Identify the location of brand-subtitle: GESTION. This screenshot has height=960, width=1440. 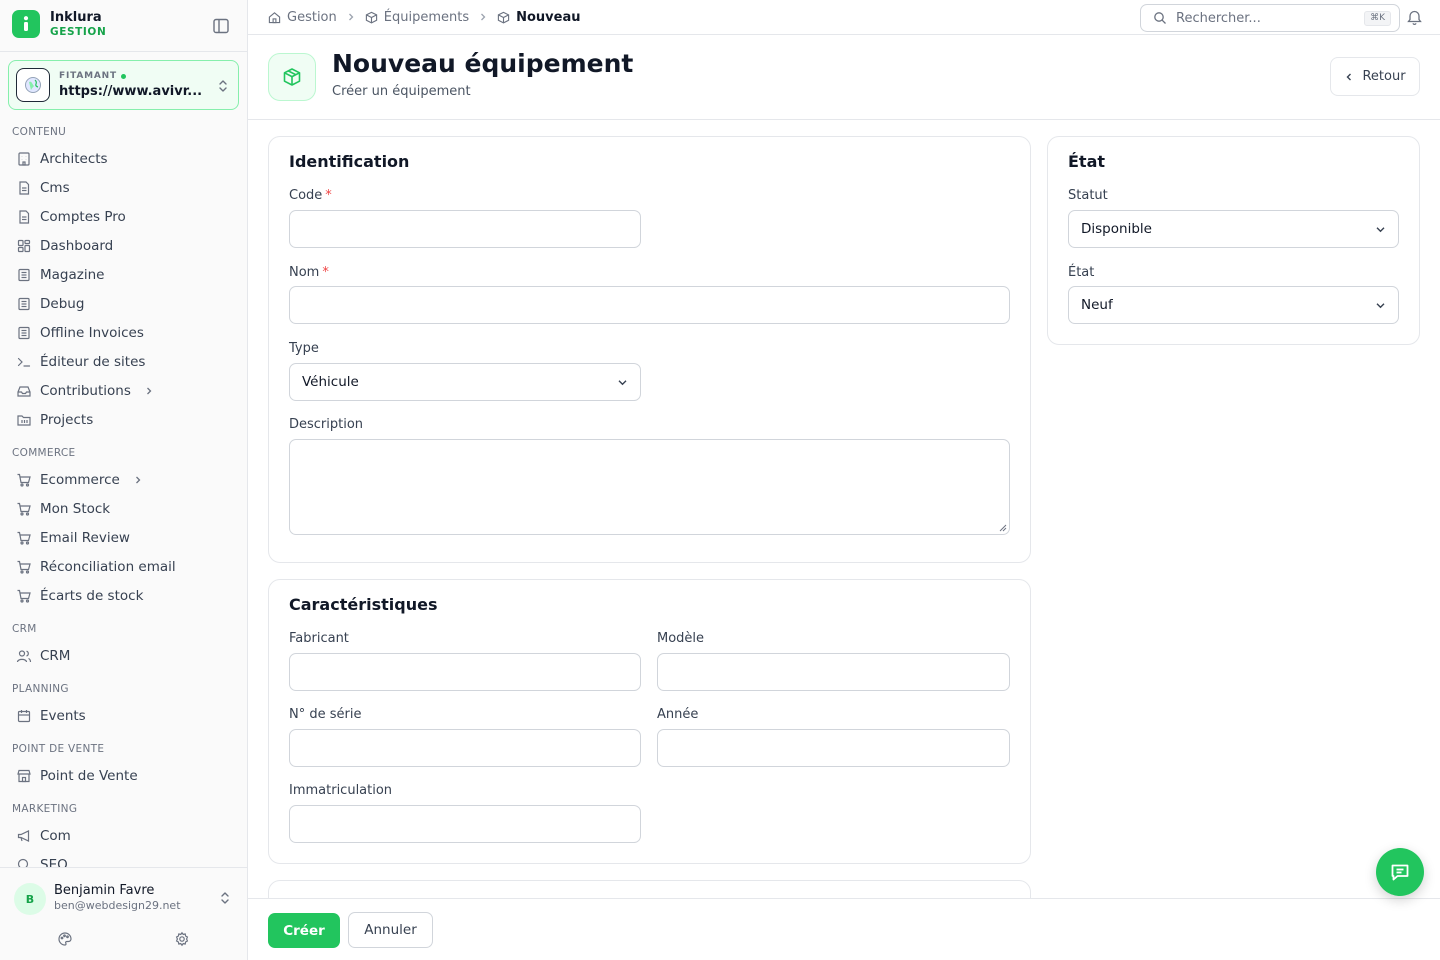
(78, 31).